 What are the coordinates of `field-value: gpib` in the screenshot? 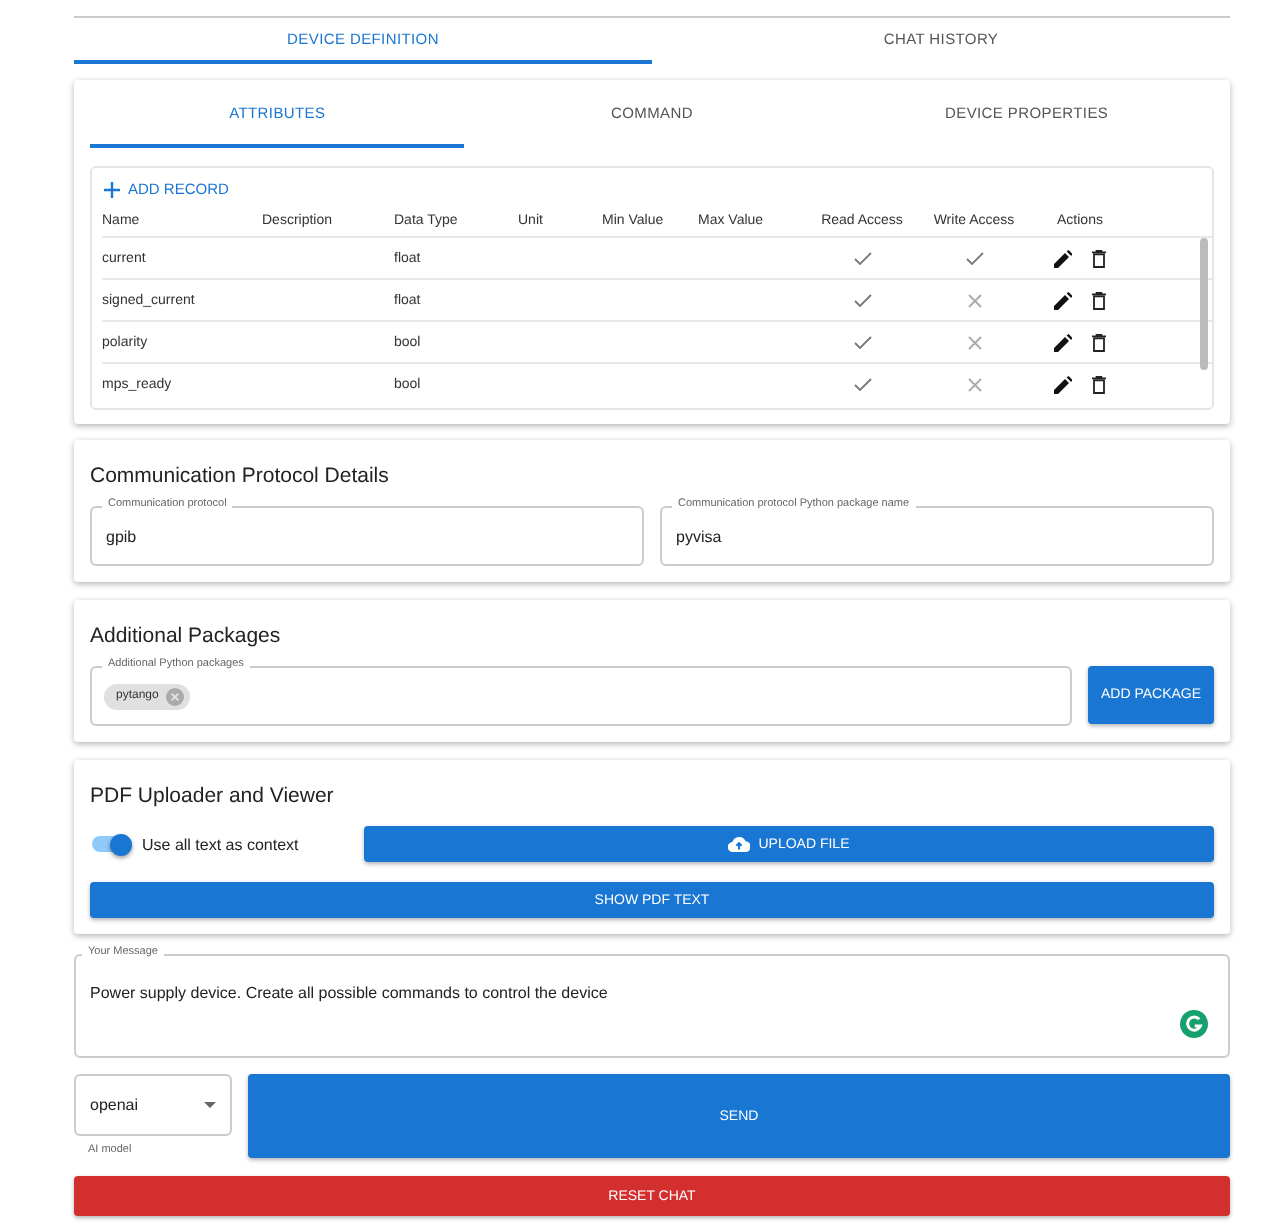 It's located at (121, 536).